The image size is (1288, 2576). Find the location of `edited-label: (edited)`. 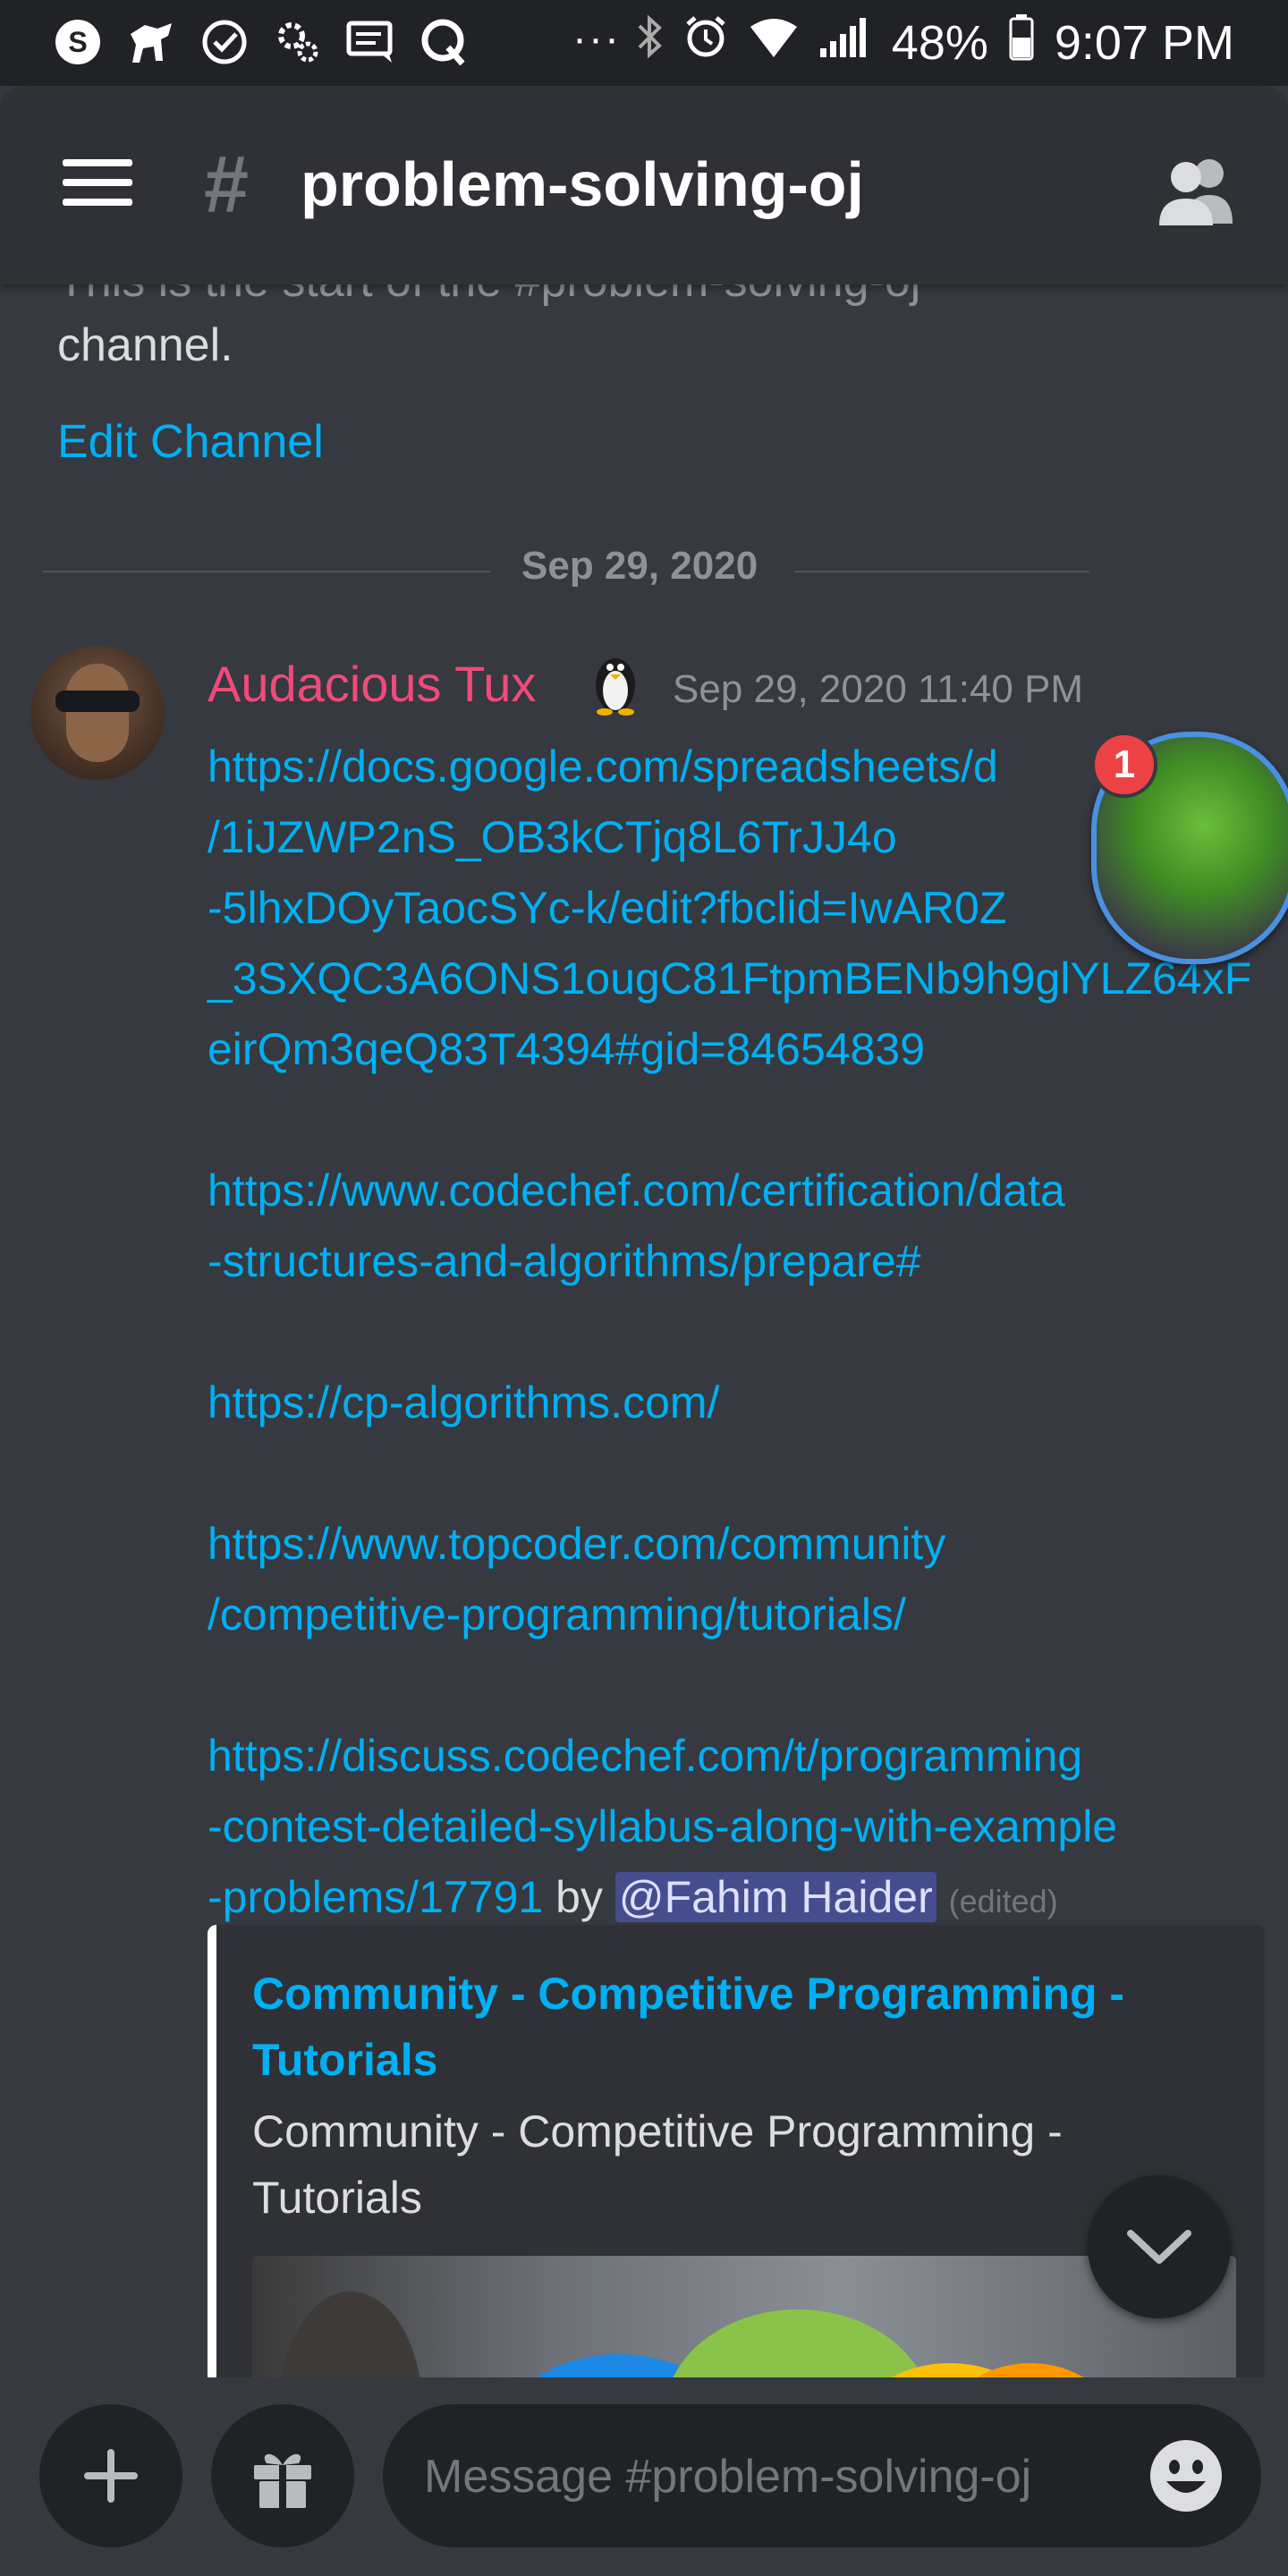

edited-label: (edited) is located at coordinates (1003, 1901).